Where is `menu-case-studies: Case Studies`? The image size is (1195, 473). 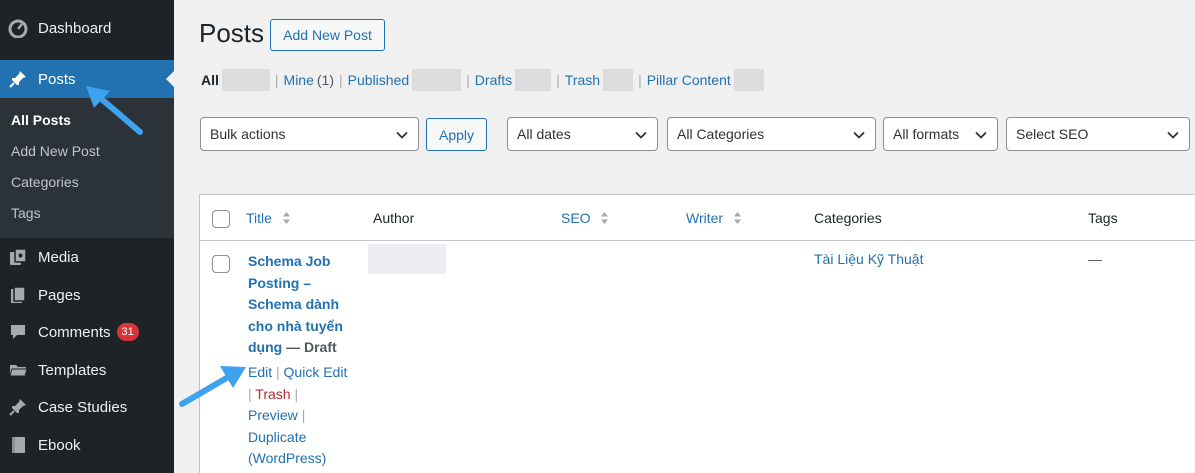 menu-case-studies: Case Studies is located at coordinates (87, 407).